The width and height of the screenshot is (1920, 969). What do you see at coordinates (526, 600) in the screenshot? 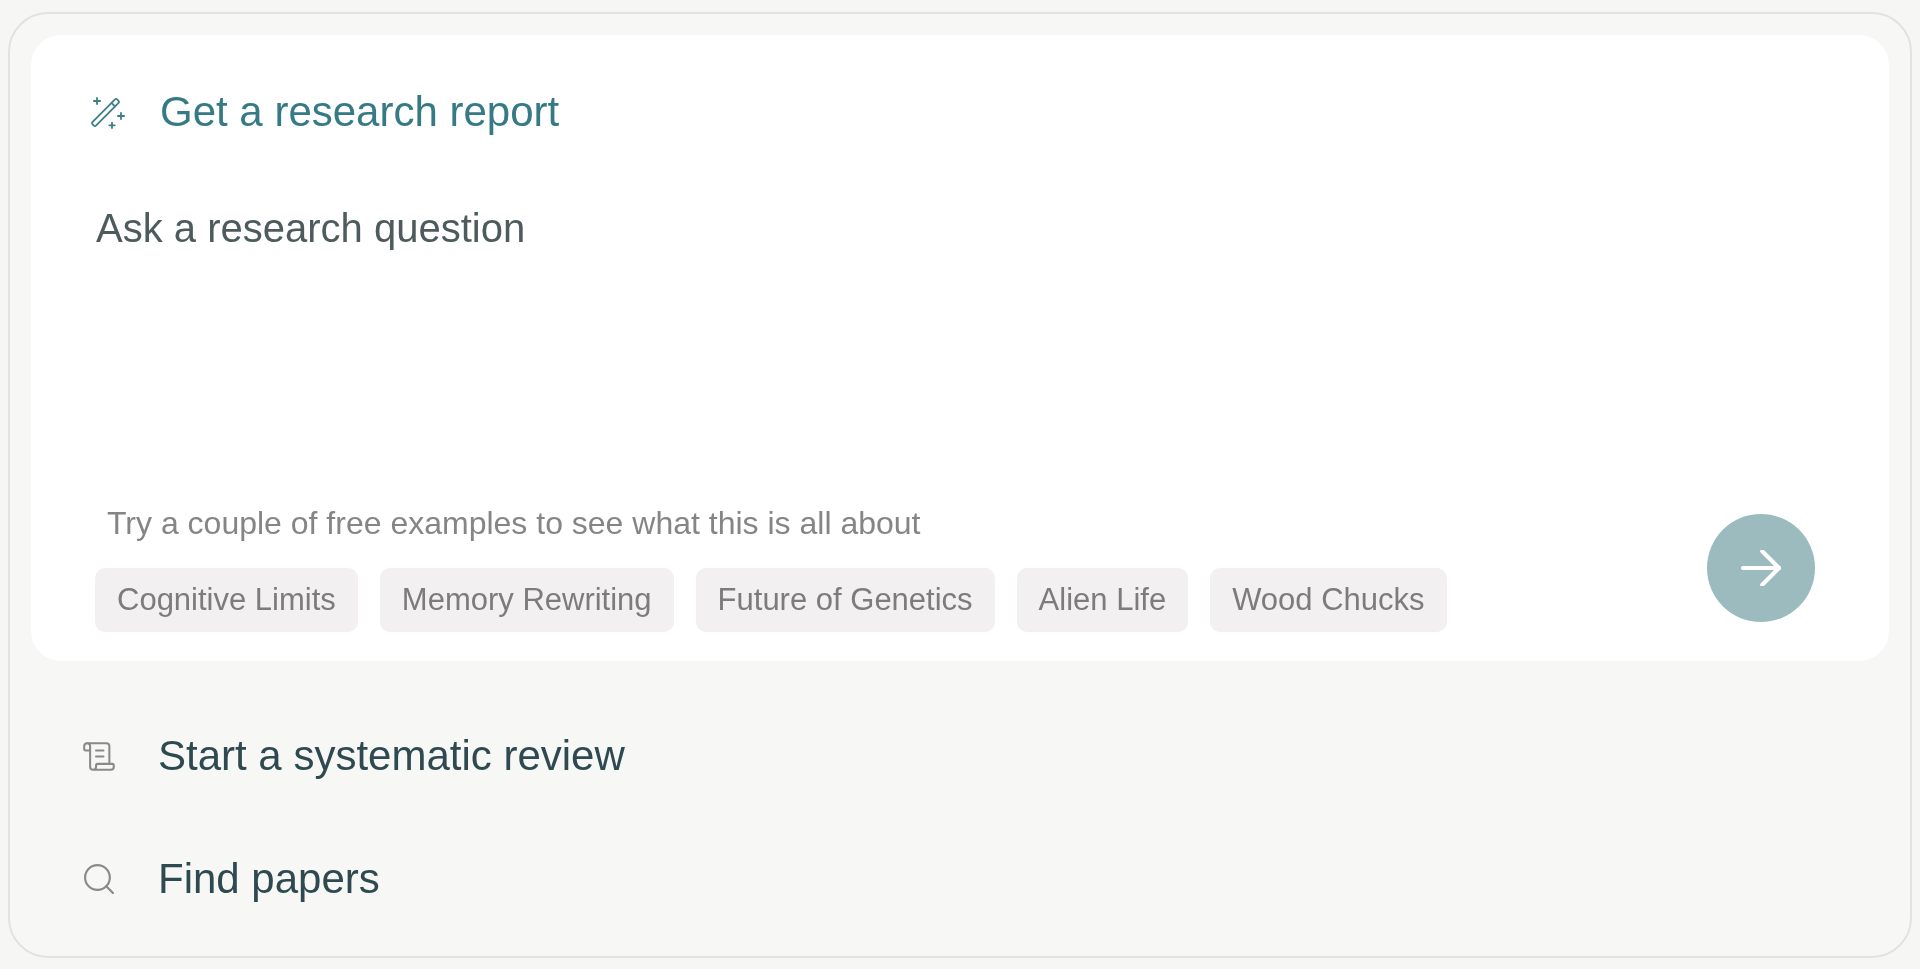
I see `example-chip: Memory Rewriting` at bounding box center [526, 600].